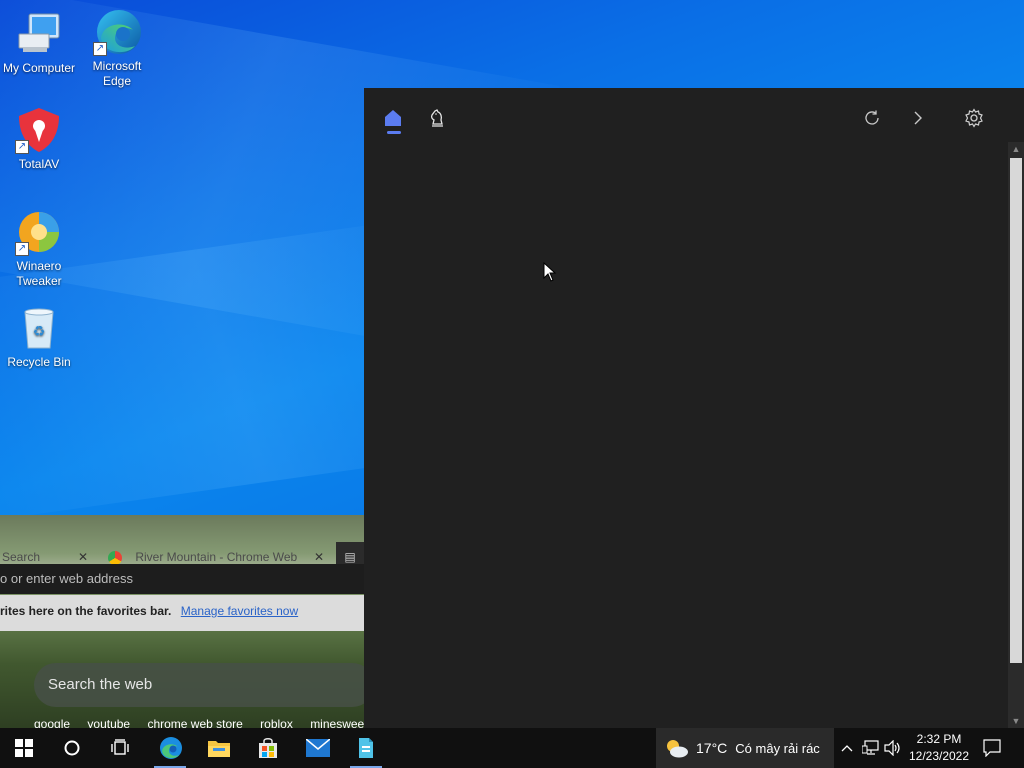 The width and height of the screenshot is (1024, 768). I want to click on chess-knight-icon, so click(436, 118).